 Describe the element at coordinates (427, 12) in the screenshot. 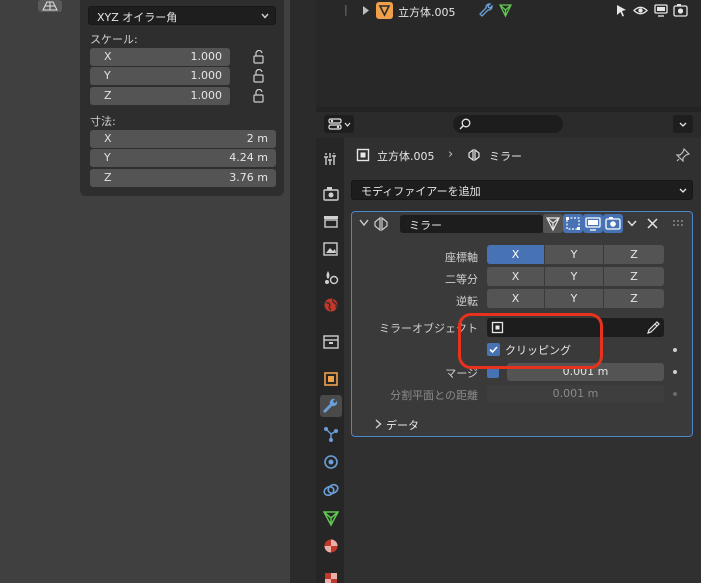

I see `outliner-object-name: 立方体.005` at that location.